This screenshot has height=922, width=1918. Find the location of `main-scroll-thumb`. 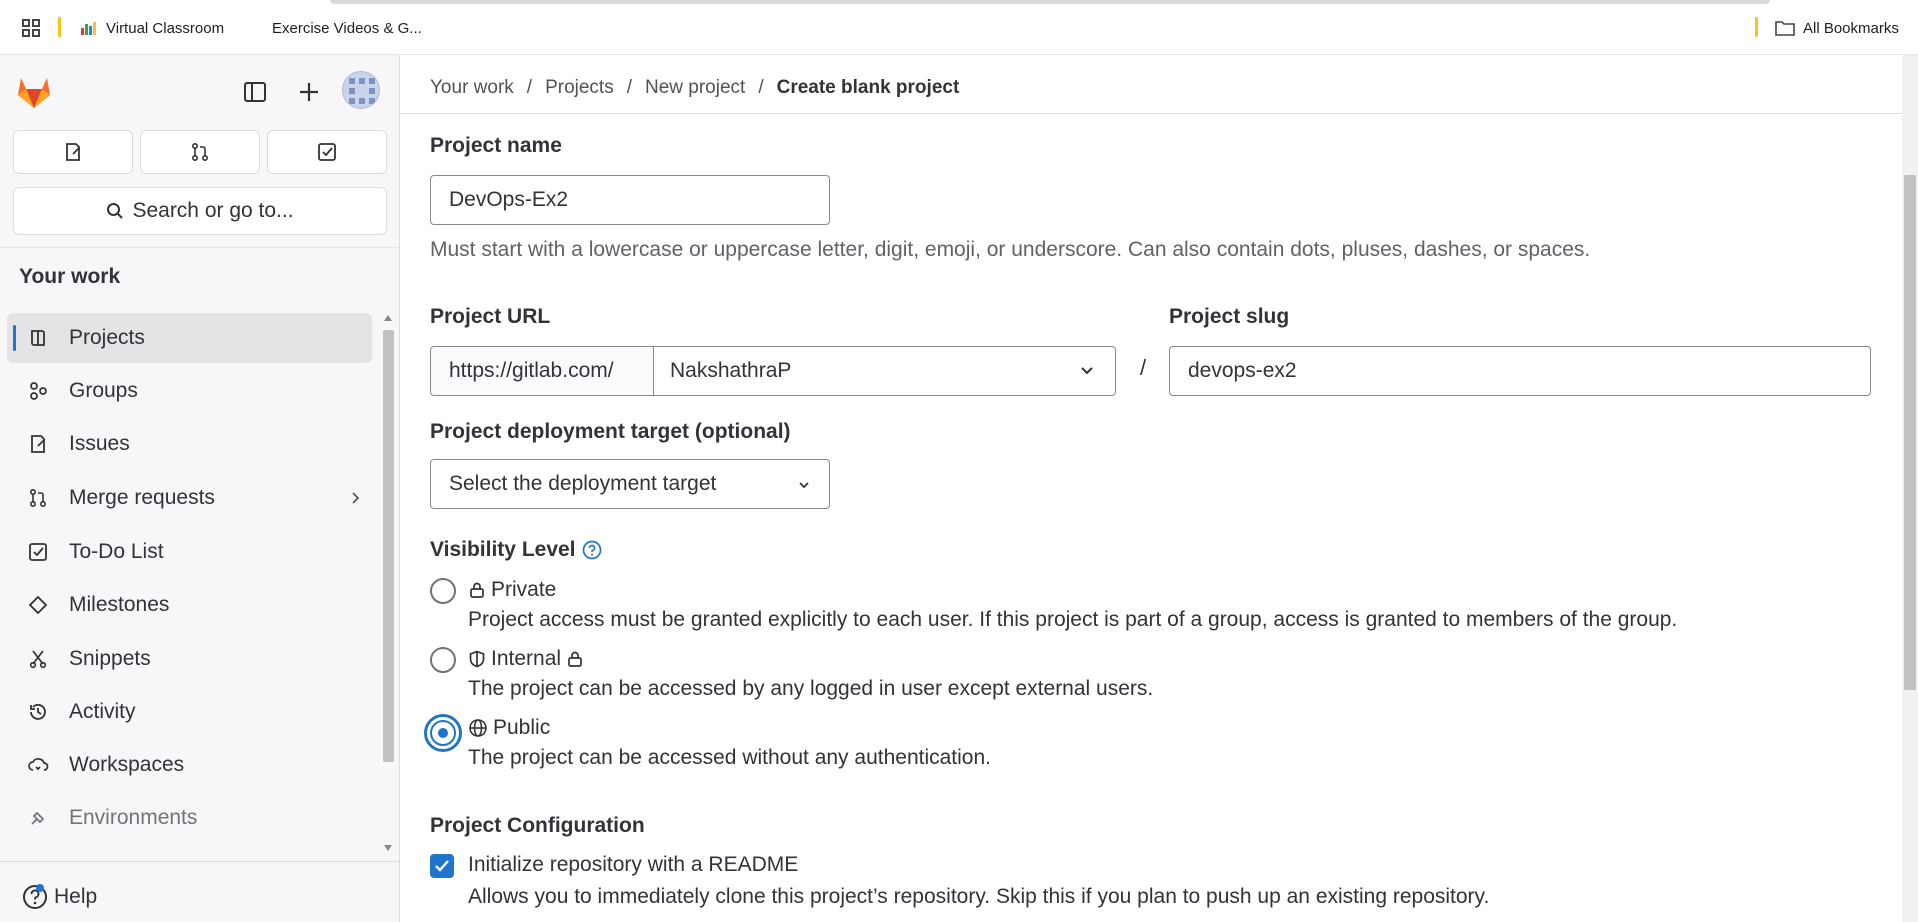

main-scroll-thumb is located at coordinates (1910, 432).